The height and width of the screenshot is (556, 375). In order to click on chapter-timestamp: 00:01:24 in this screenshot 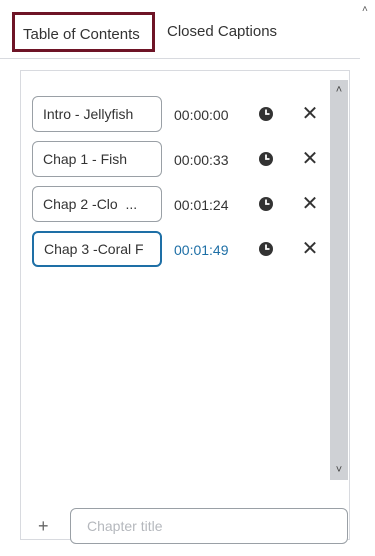, I will do `click(201, 205)`.